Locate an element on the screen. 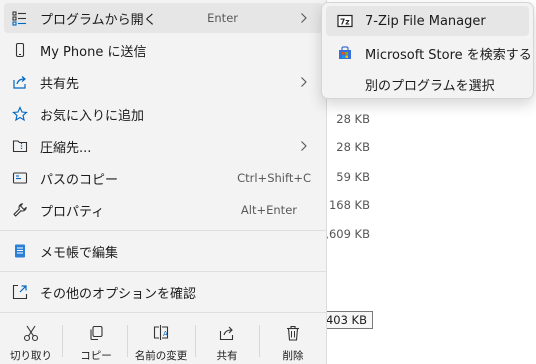 Image resolution: width=536 pixels, height=364 pixels. quick-action-bar: 切り取り コピー A 名前の変更 共有 削除 is located at coordinates (163, 339).